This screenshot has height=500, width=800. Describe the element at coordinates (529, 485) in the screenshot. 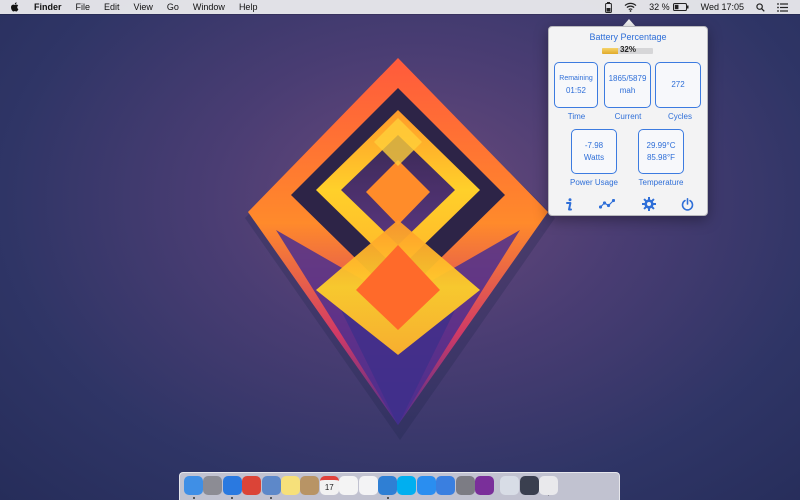

I see `screenshot-folder-icon` at that location.